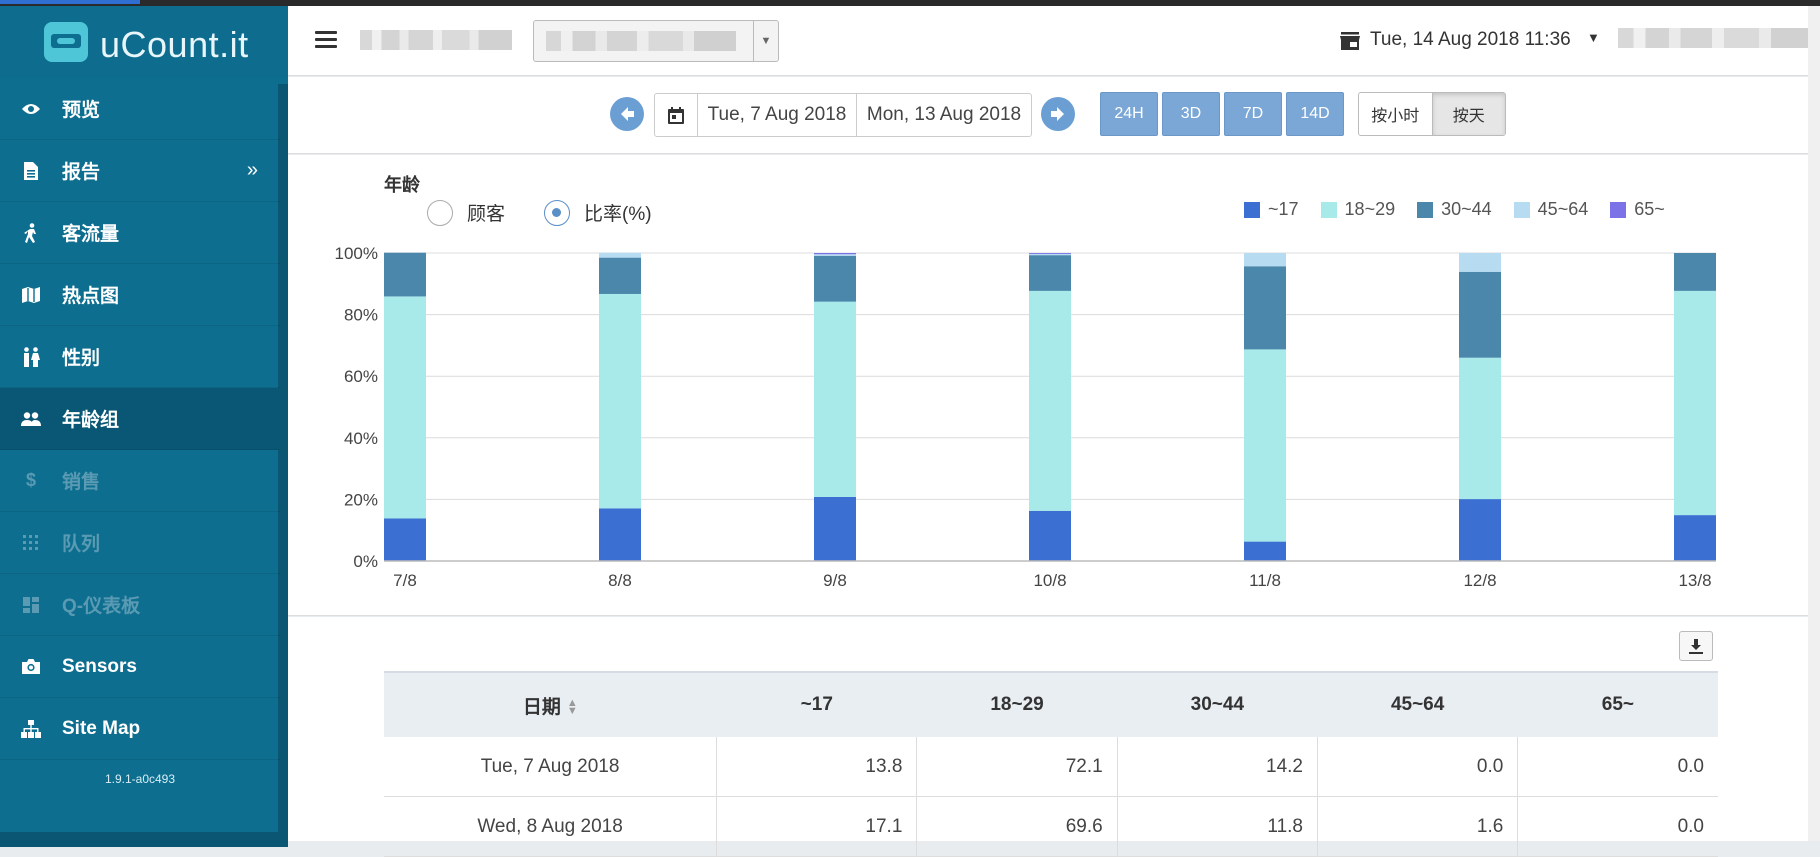 This screenshot has height=857, width=1820. What do you see at coordinates (31, 109) in the screenshot?
I see `eye-icon` at bounding box center [31, 109].